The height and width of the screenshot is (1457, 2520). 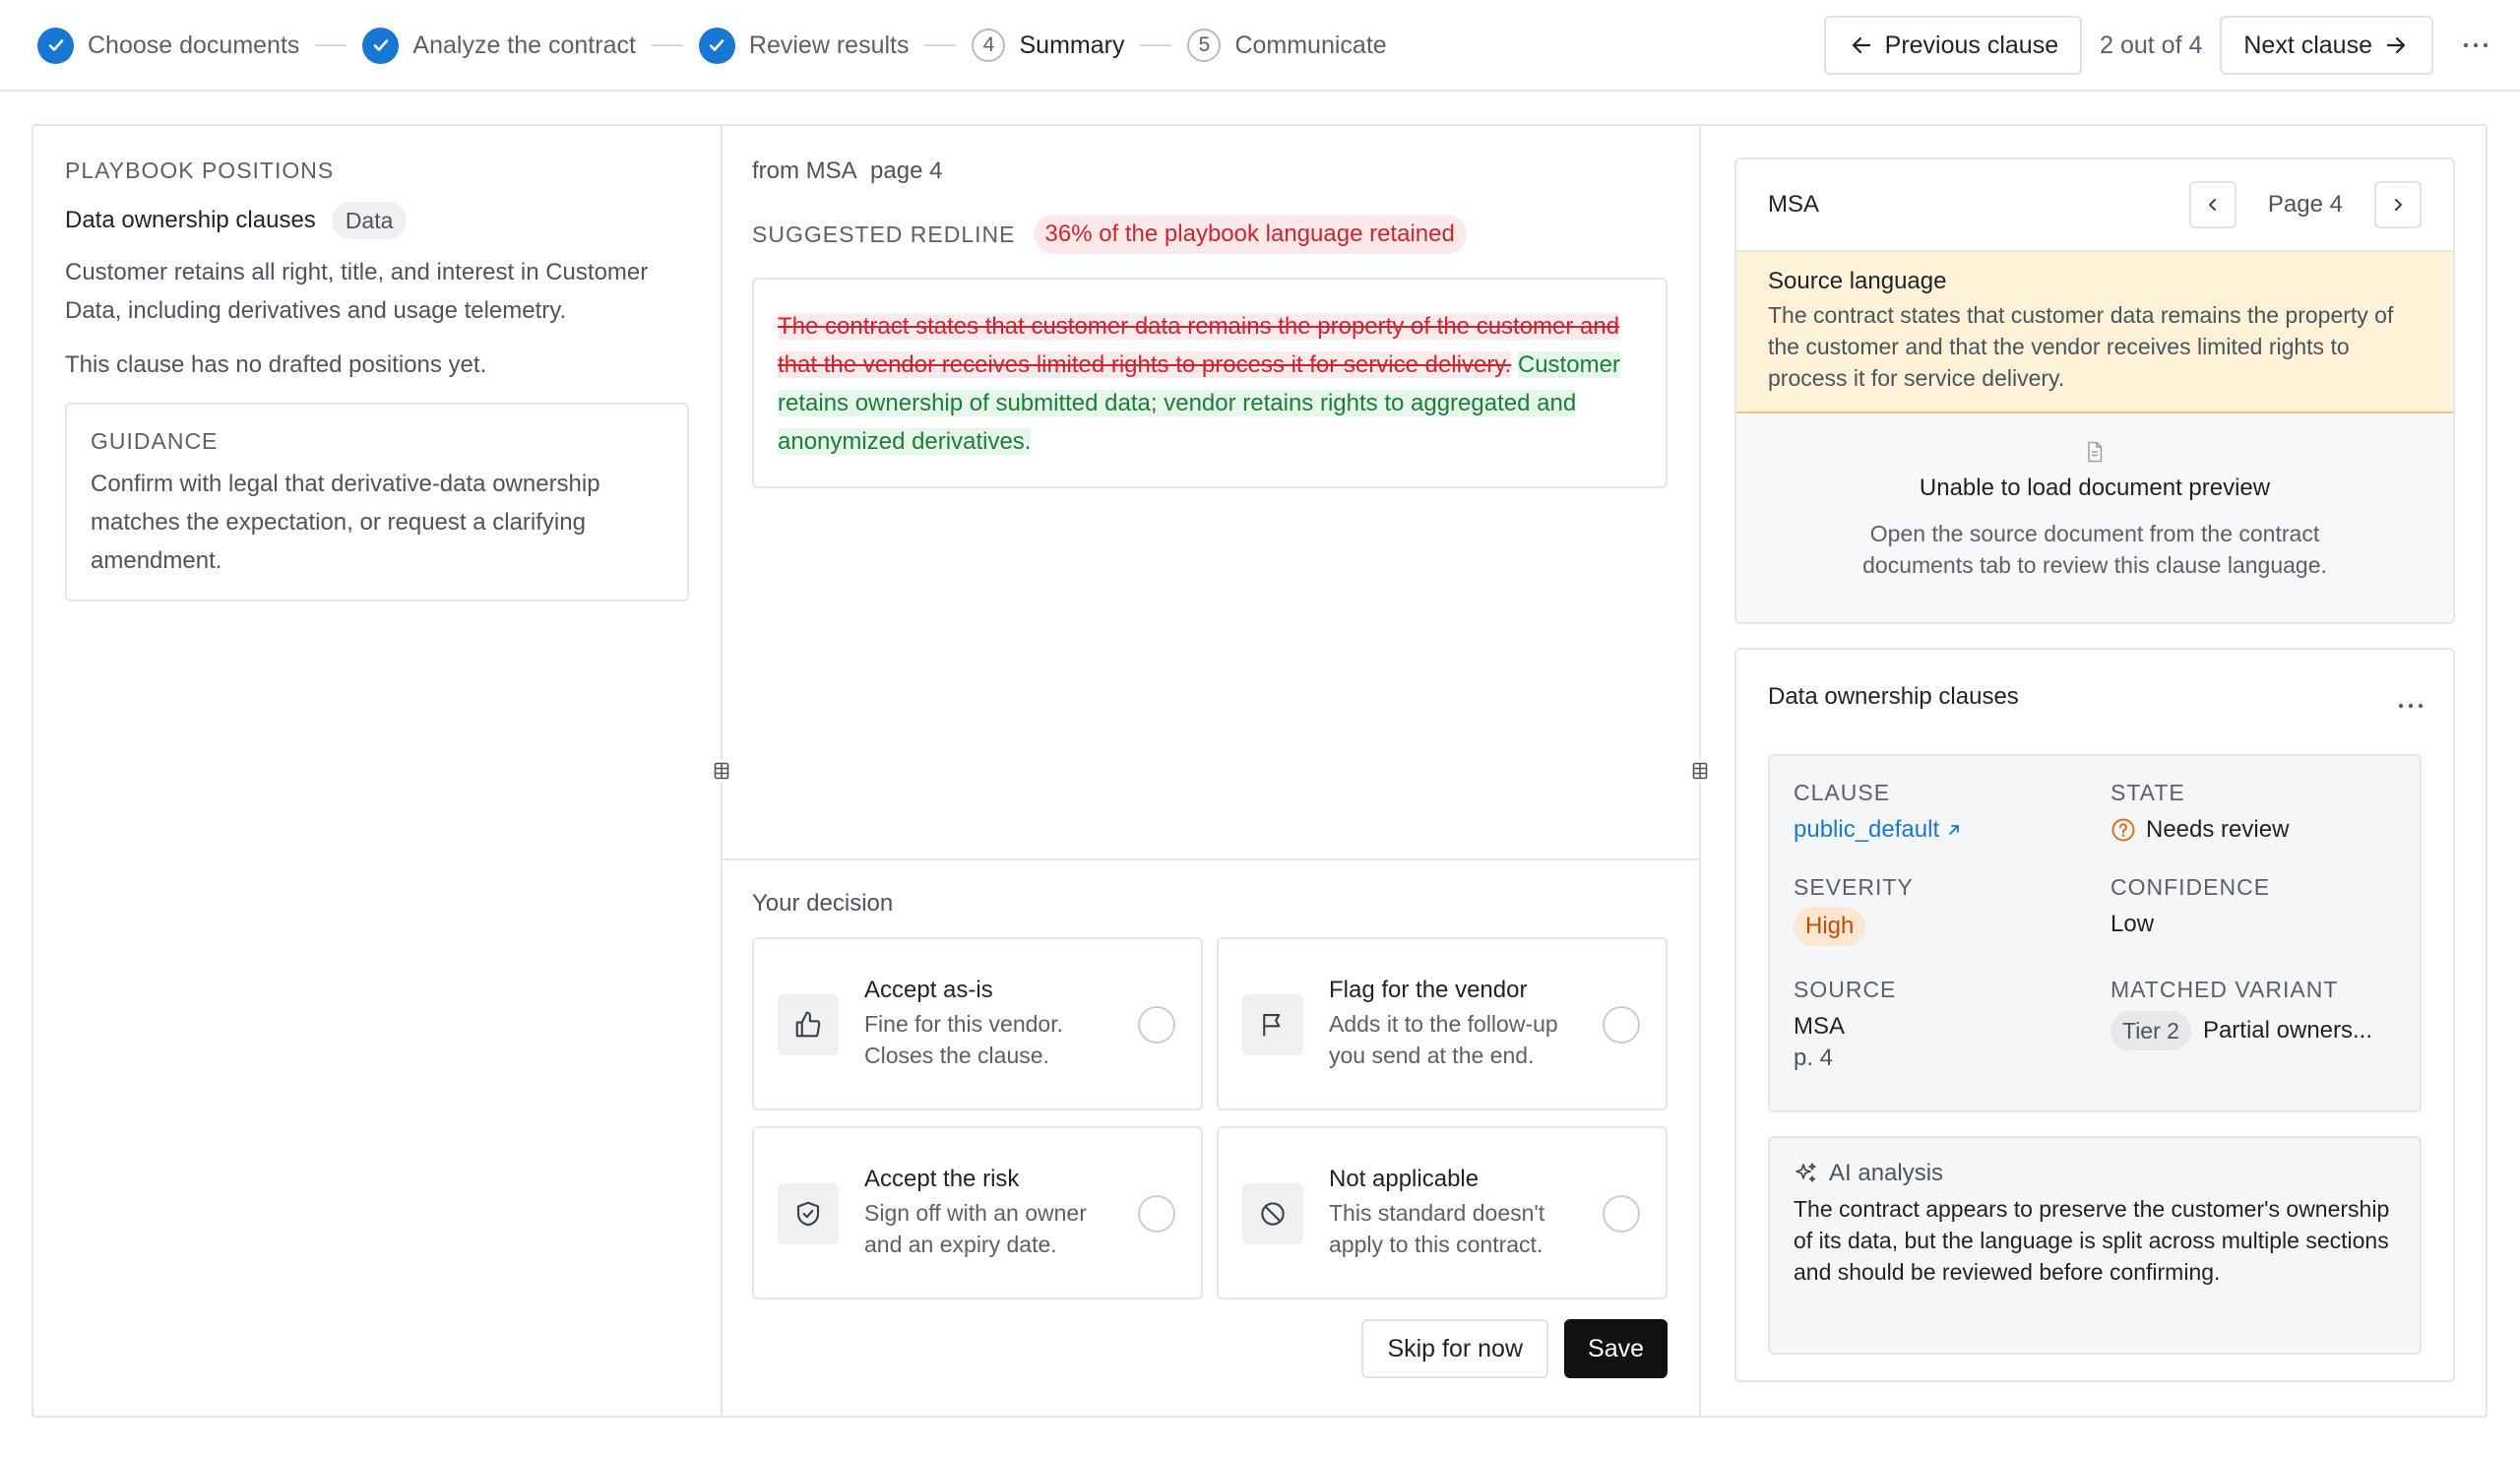 What do you see at coordinates (942, 1179) in the screenshot?
I see `option-title: Accept the risk` at bounding box center [942, 1179].